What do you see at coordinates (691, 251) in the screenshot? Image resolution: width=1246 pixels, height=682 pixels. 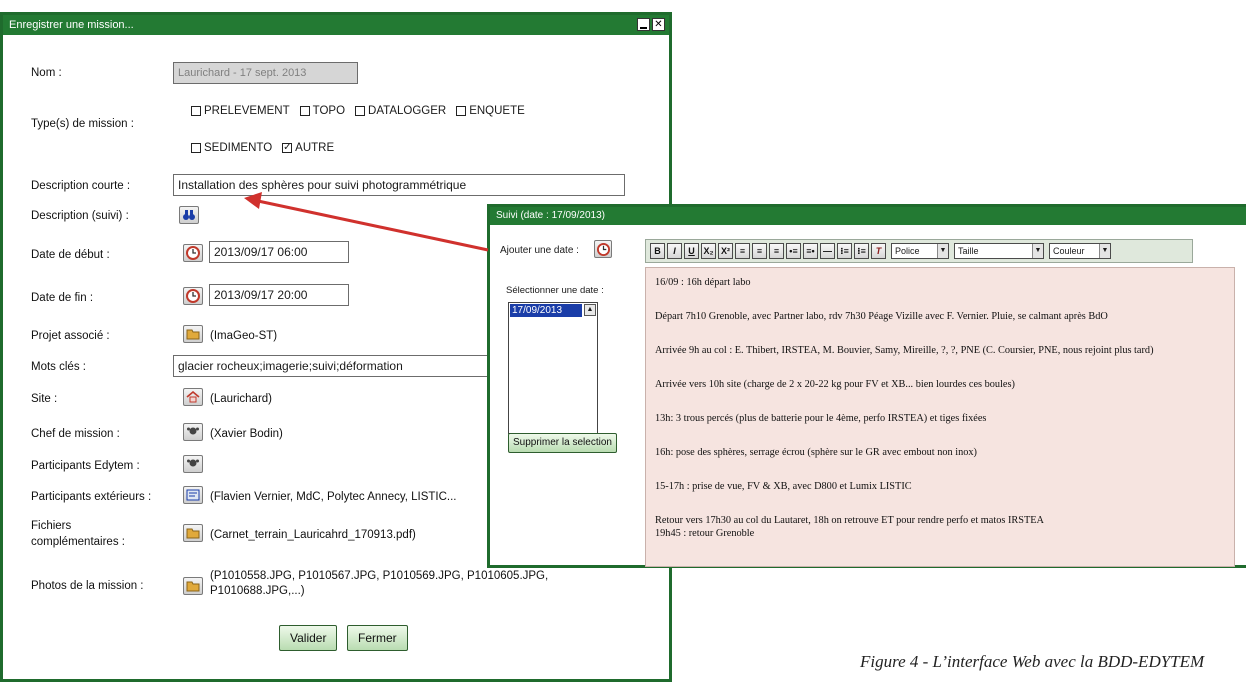 I see `underline-icon: U` at bounding box center [691, 251].